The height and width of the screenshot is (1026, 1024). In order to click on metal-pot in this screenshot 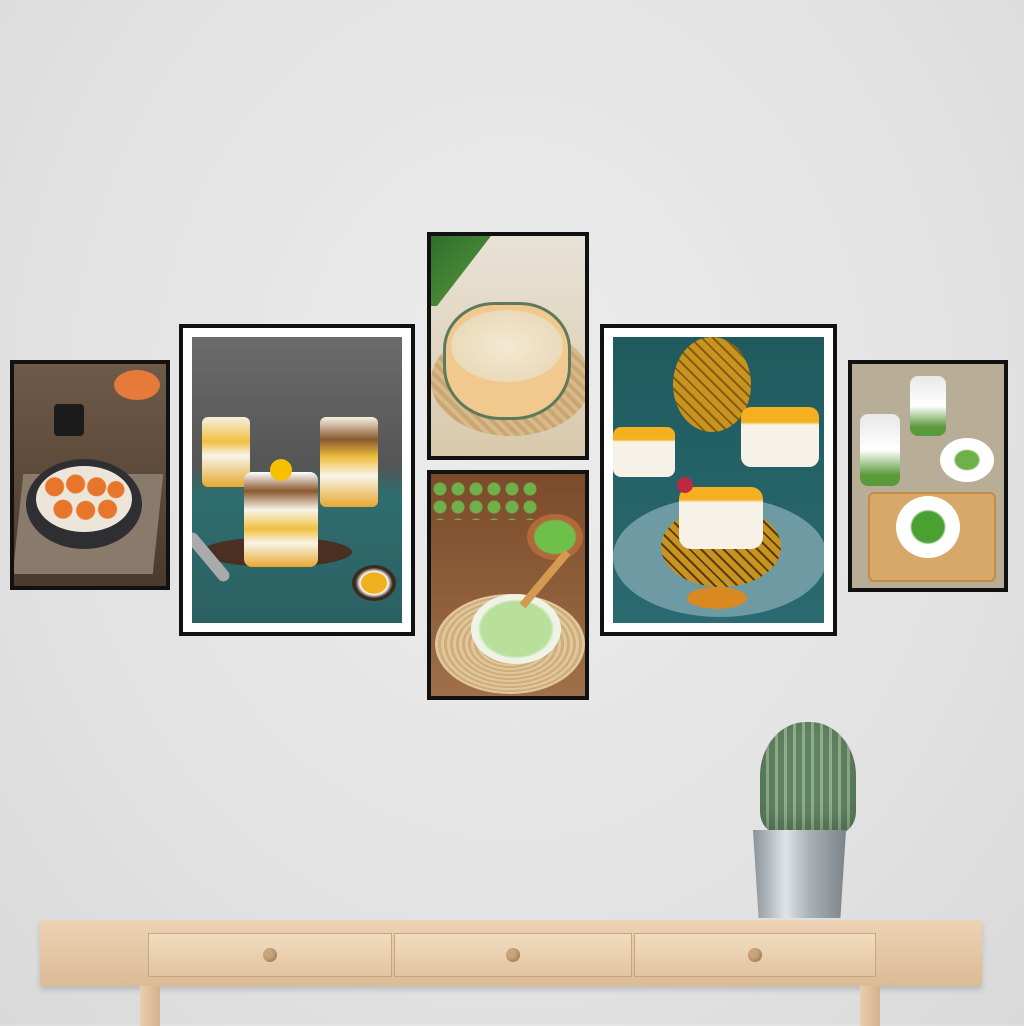, I will do `click(799, 874)`.